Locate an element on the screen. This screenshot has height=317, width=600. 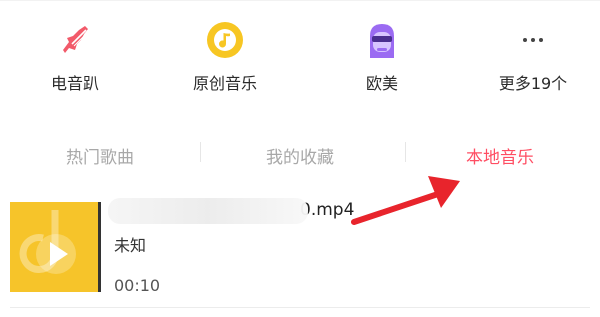
category-western: 欧美 is located at coordinates (382, 56).